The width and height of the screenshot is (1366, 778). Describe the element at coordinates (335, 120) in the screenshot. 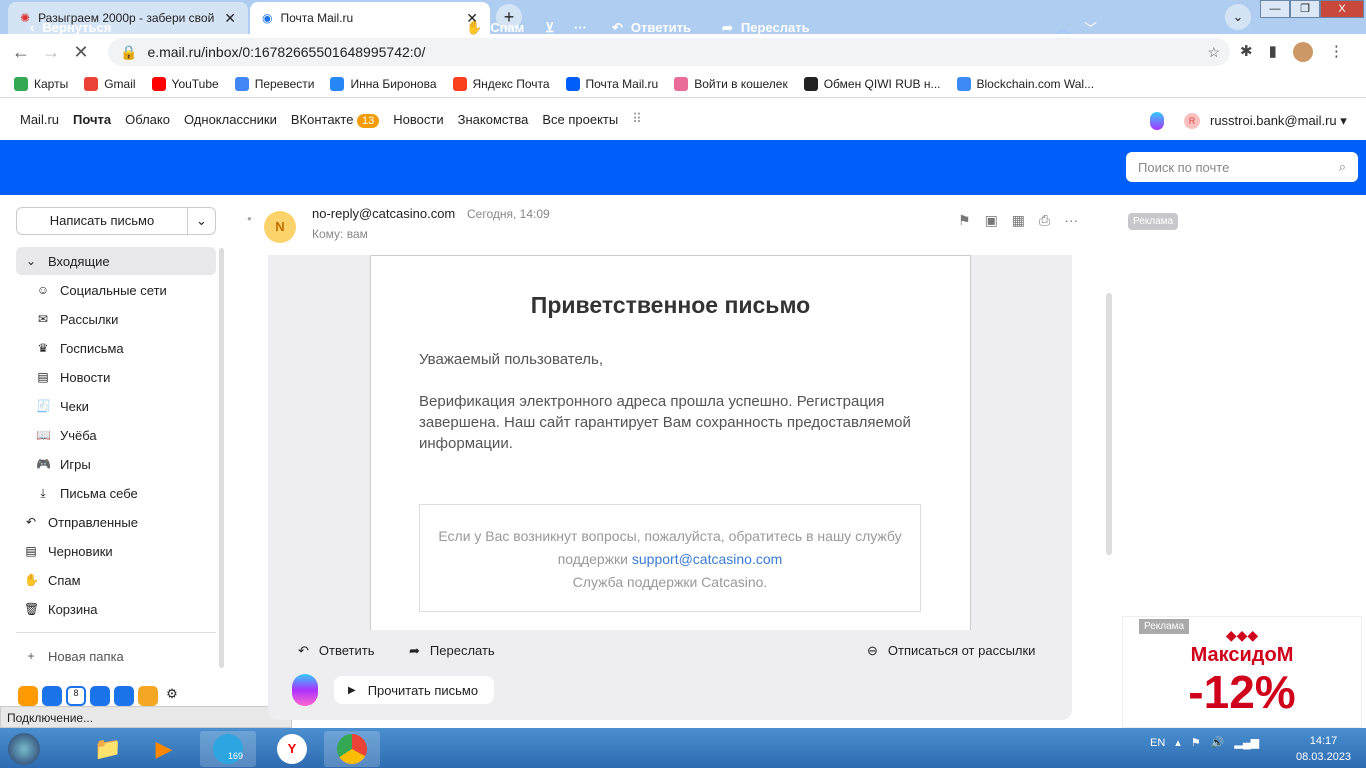

I see `portal-link: ВКонтакте 13` at that location.